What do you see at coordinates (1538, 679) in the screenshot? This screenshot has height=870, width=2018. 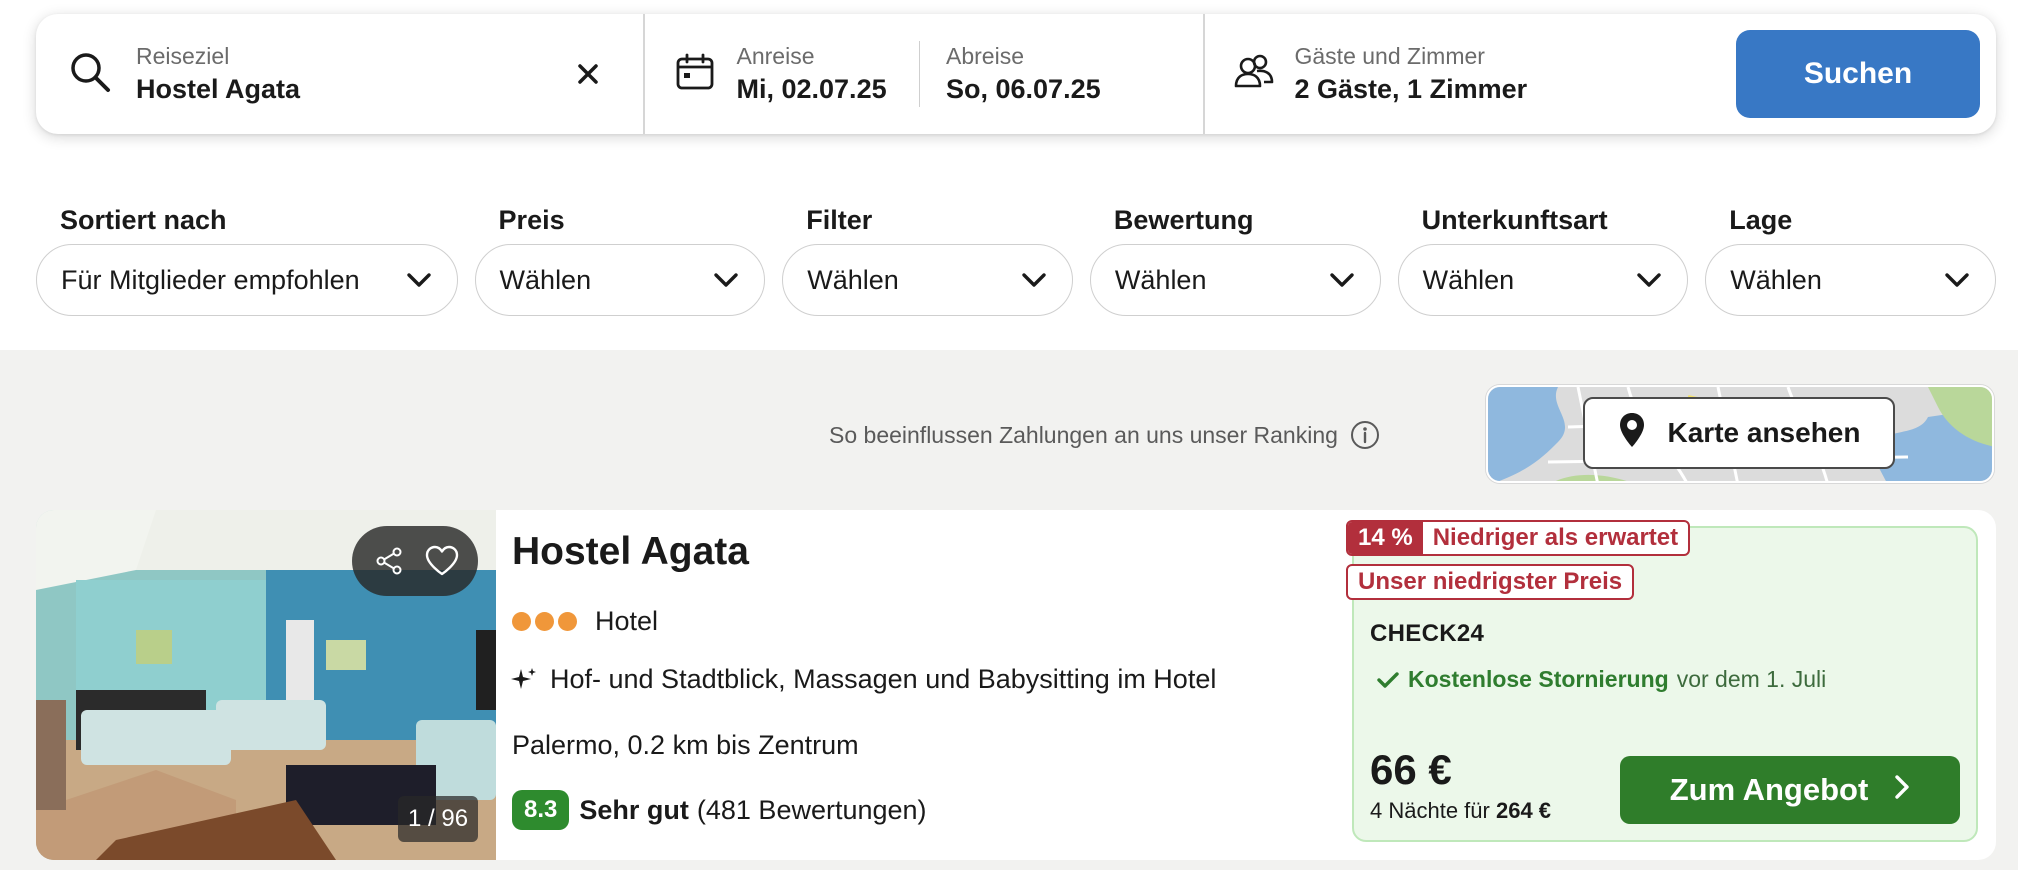 I see `free-cancellation: Kostenlose Stornierung` at bounding box center [1538, 679].